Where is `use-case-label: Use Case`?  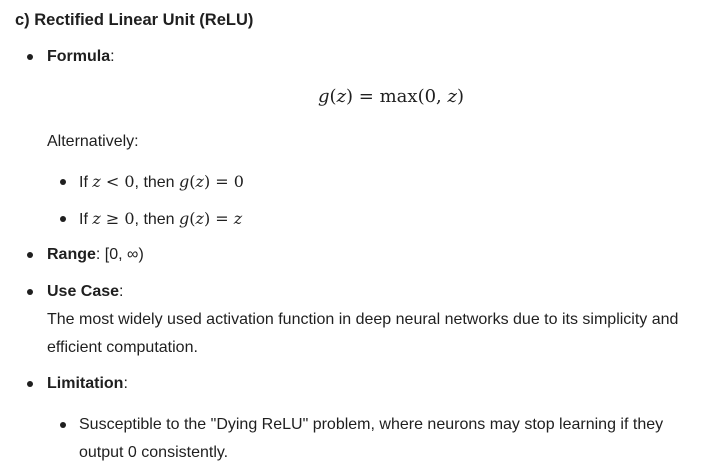 use-case-label: Use Case is located at coordinates (83, 291).